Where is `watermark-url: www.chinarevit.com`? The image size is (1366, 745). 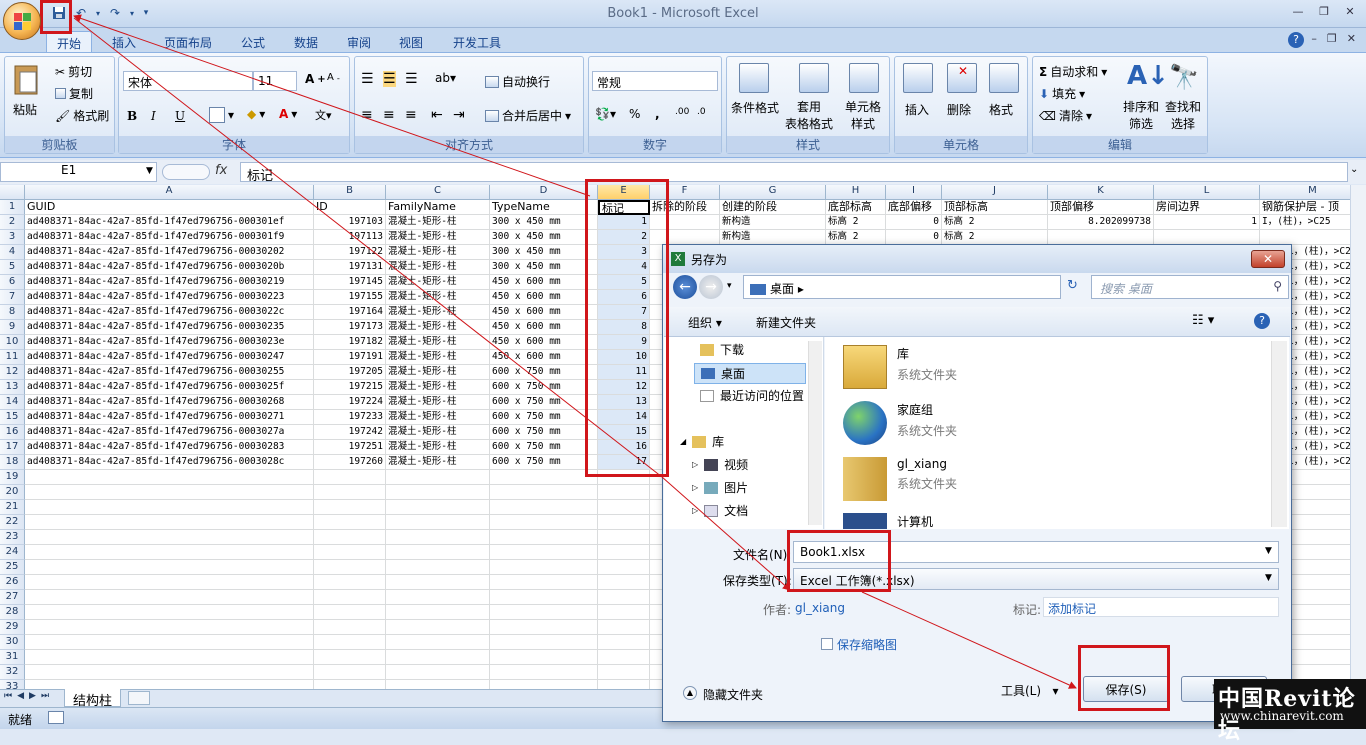
watermark-url: www.chinarevit.com is located at coordinates (1282, 716).